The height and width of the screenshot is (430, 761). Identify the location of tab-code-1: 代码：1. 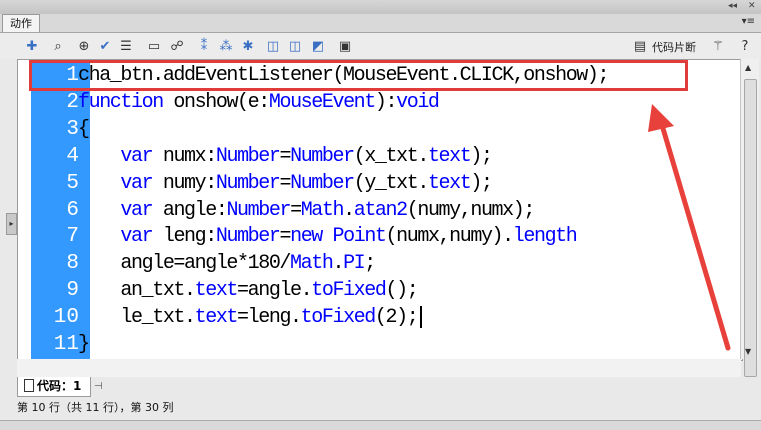
(54, 387).